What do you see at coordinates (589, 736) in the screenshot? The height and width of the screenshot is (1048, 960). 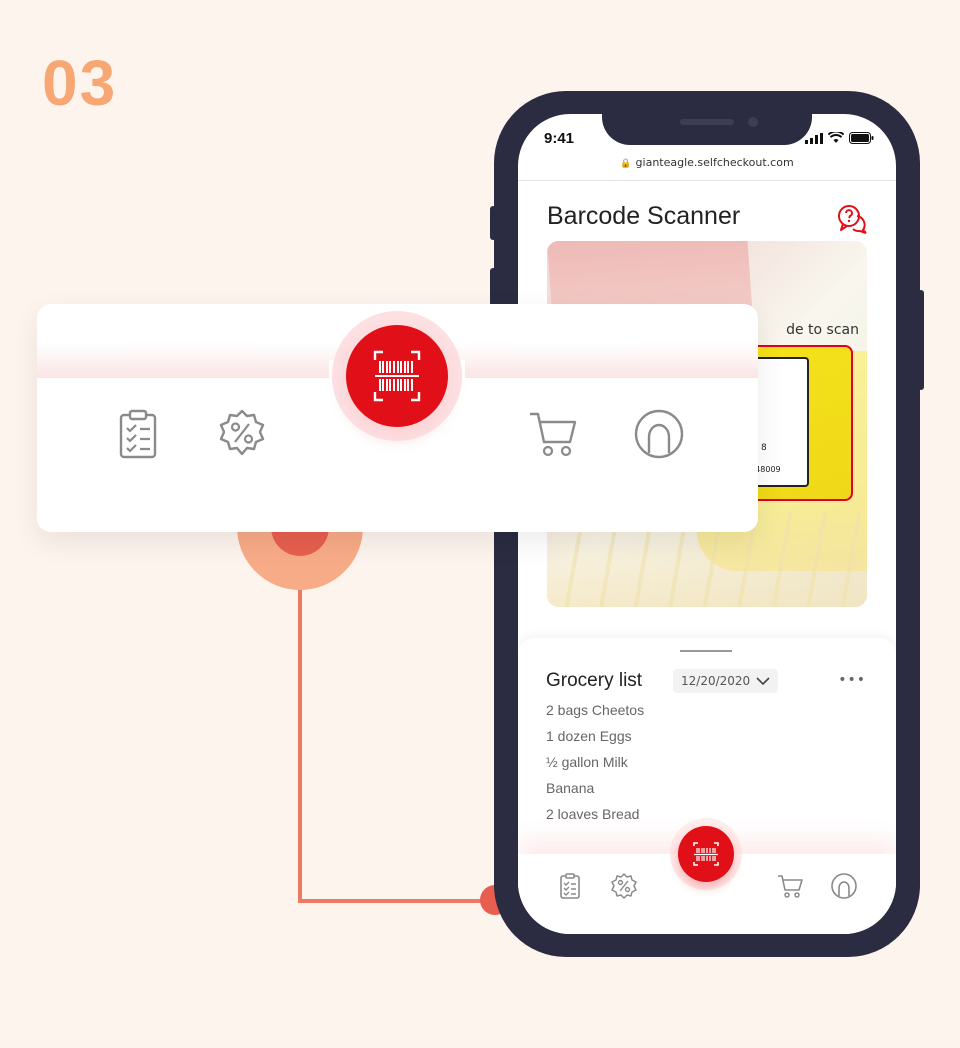 I see `list-item: 1 dozen Eggs` at bounding box center [589, 736].